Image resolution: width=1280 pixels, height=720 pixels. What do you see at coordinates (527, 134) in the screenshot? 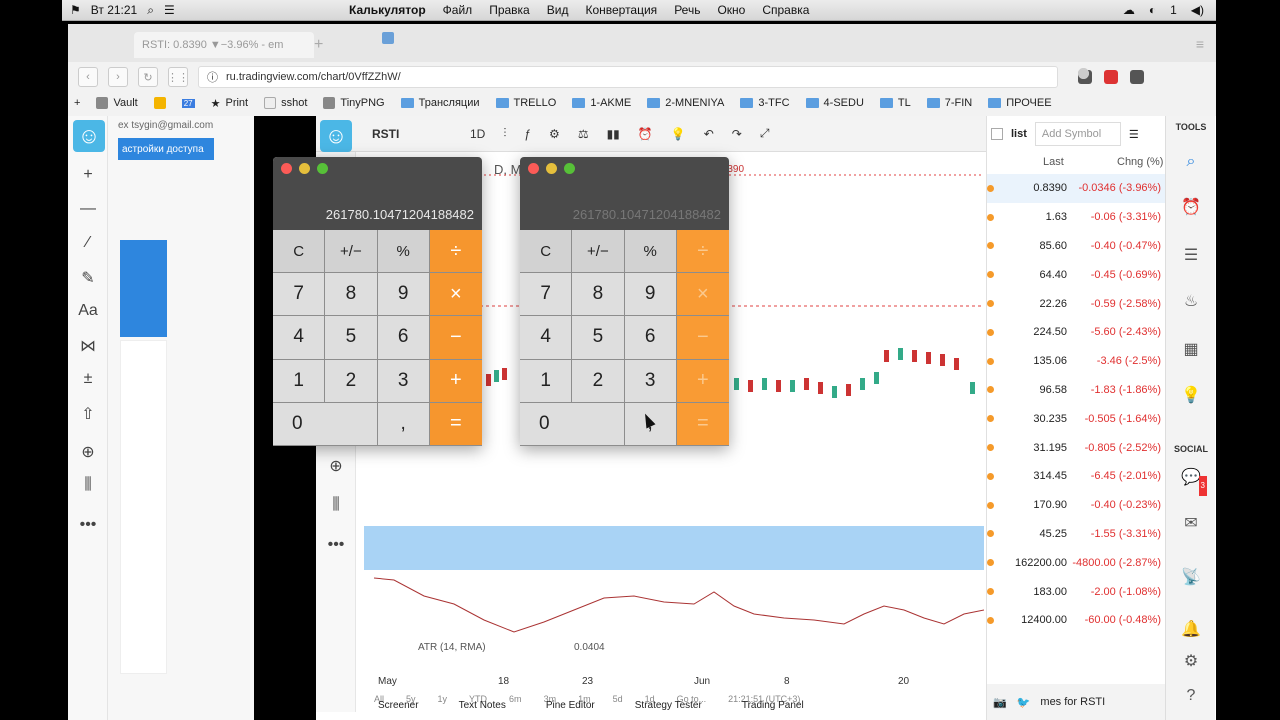
I see `indicators-icon: ƒ` at bounding box center [527, 134].